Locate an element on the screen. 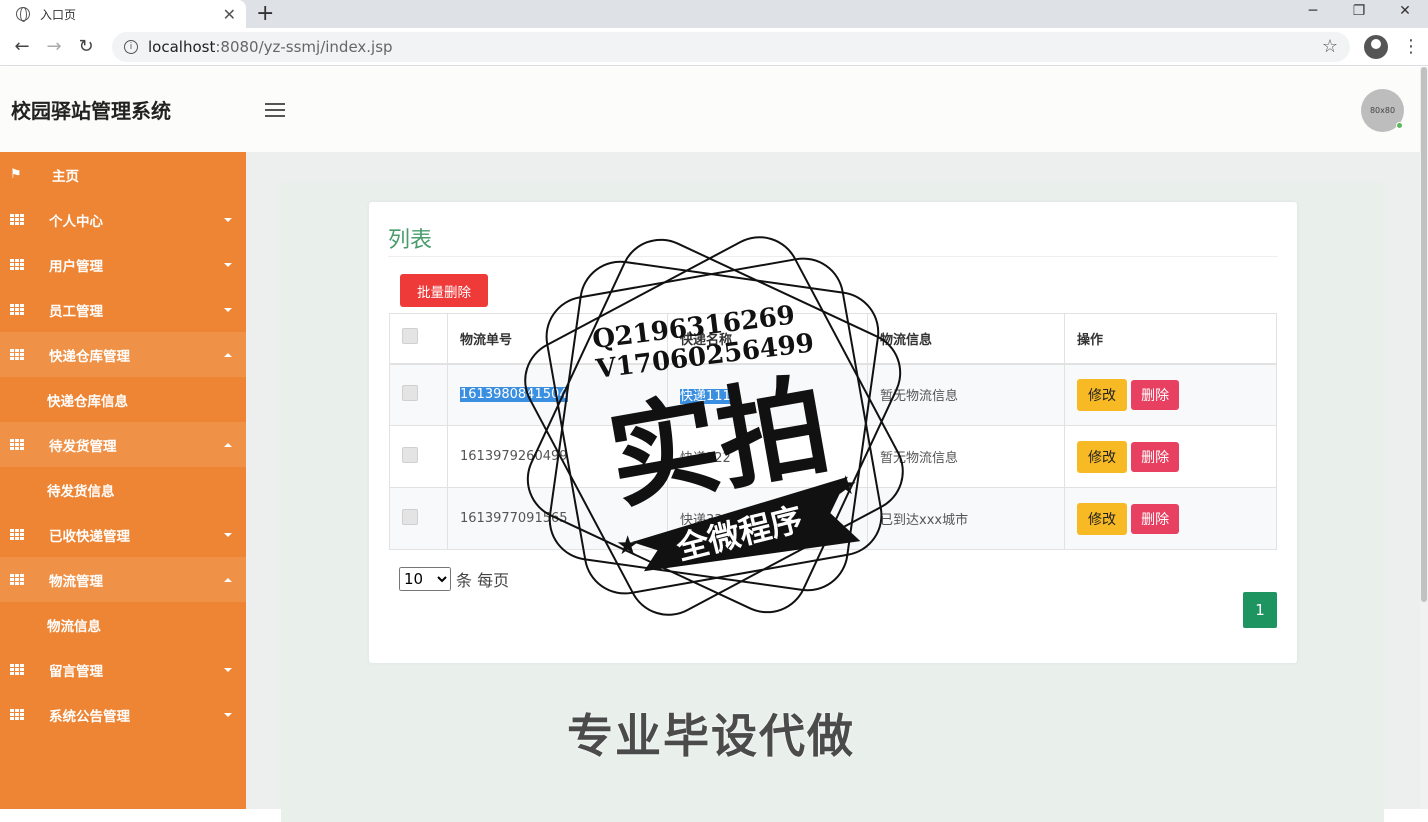 The width and height of the screenshot is (1428, 822). page-scrollbar is located at coordinates (1424, 438).